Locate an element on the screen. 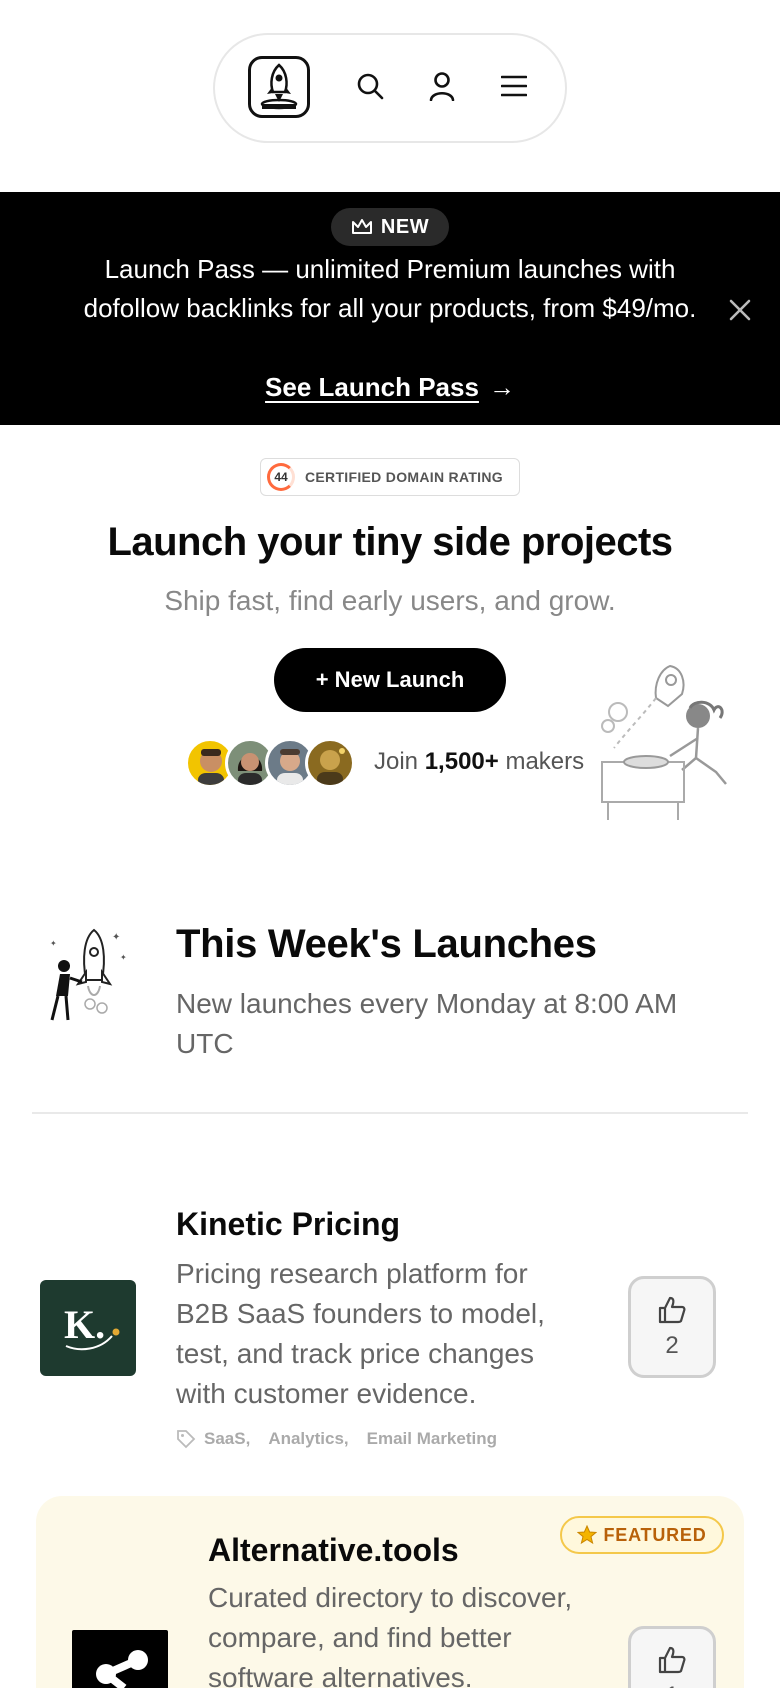  arrow-right-icon: → is located at coordinates (501, 387).